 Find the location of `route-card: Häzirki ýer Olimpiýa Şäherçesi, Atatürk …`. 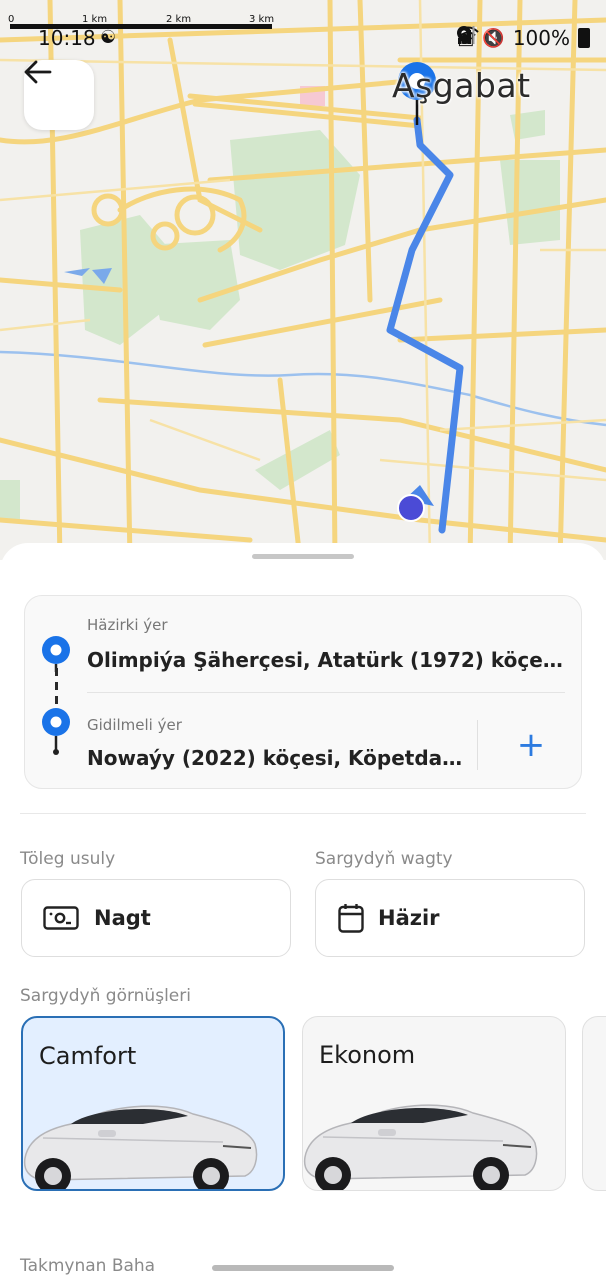

route-card: Häzirki ýer Olimpiýa Şäherçesi, Atatürk … is located at coordinates (303, 692).